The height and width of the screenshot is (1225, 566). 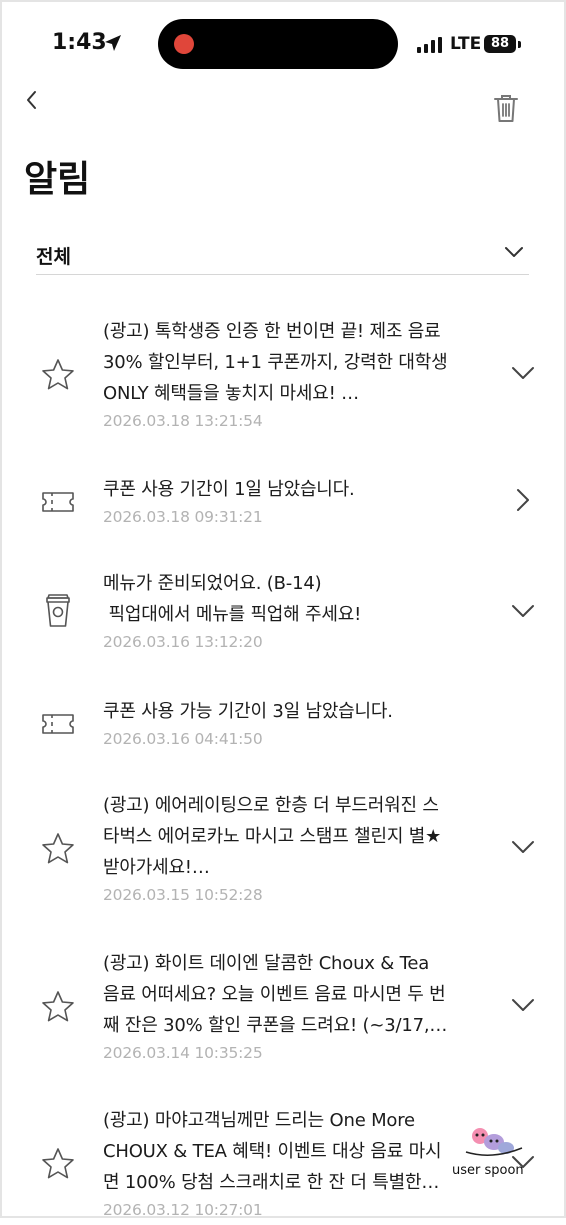 I want to click on cup-icon, so click(x=58, y=610).